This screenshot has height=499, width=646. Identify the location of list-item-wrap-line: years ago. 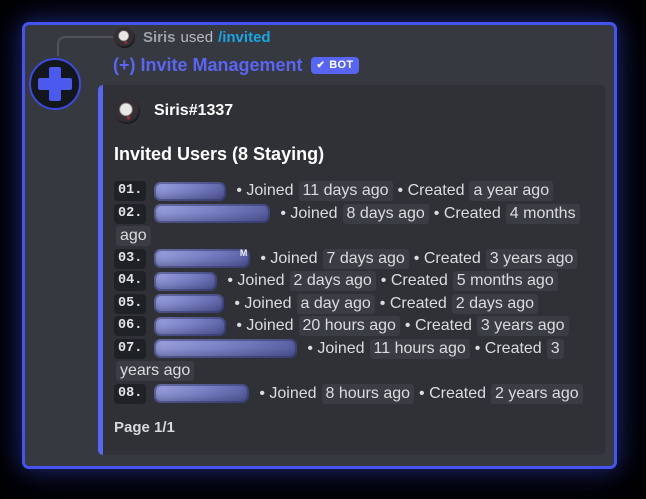
(351, 371).